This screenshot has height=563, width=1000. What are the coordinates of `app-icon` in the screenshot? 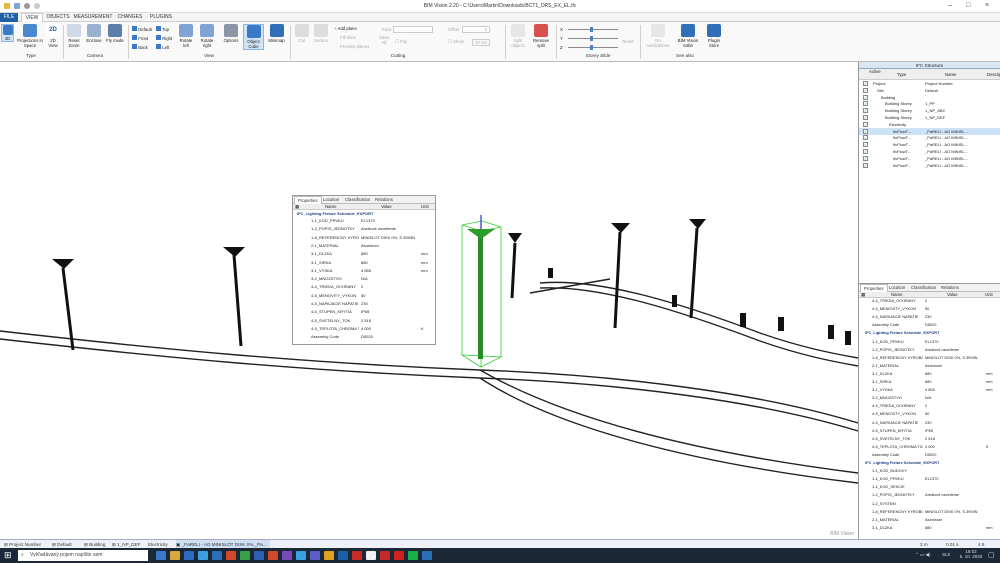 It's located at (427, 555).